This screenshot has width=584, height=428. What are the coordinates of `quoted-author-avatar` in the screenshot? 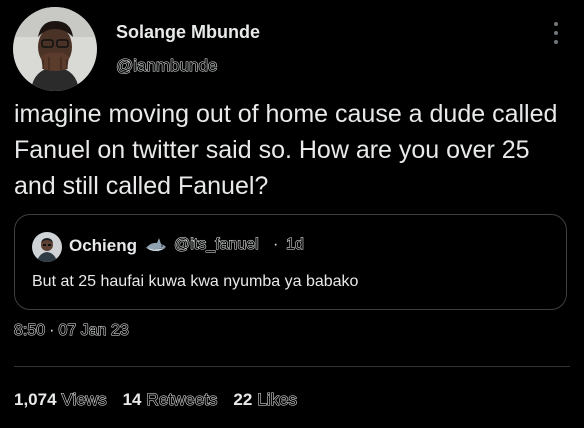 It's located at (47, 247).